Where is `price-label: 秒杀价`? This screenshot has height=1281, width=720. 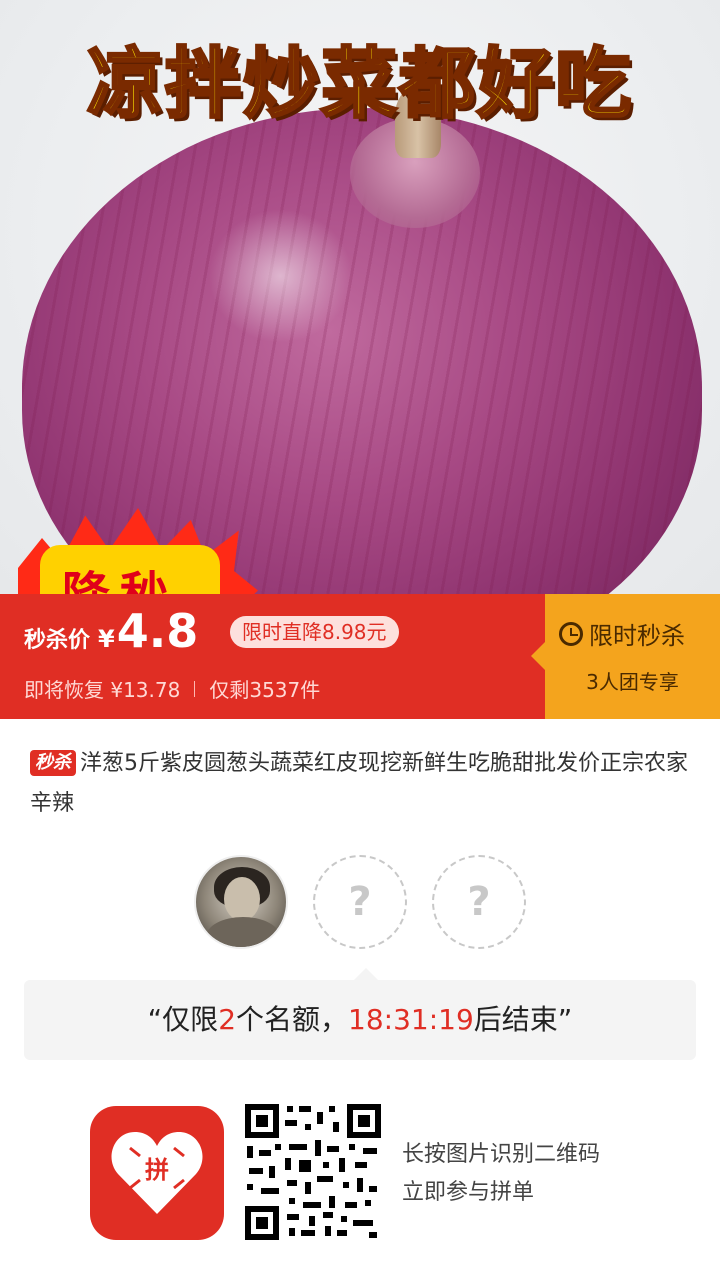
price-label: 秒杀价 is located at coordinates (57, 640).